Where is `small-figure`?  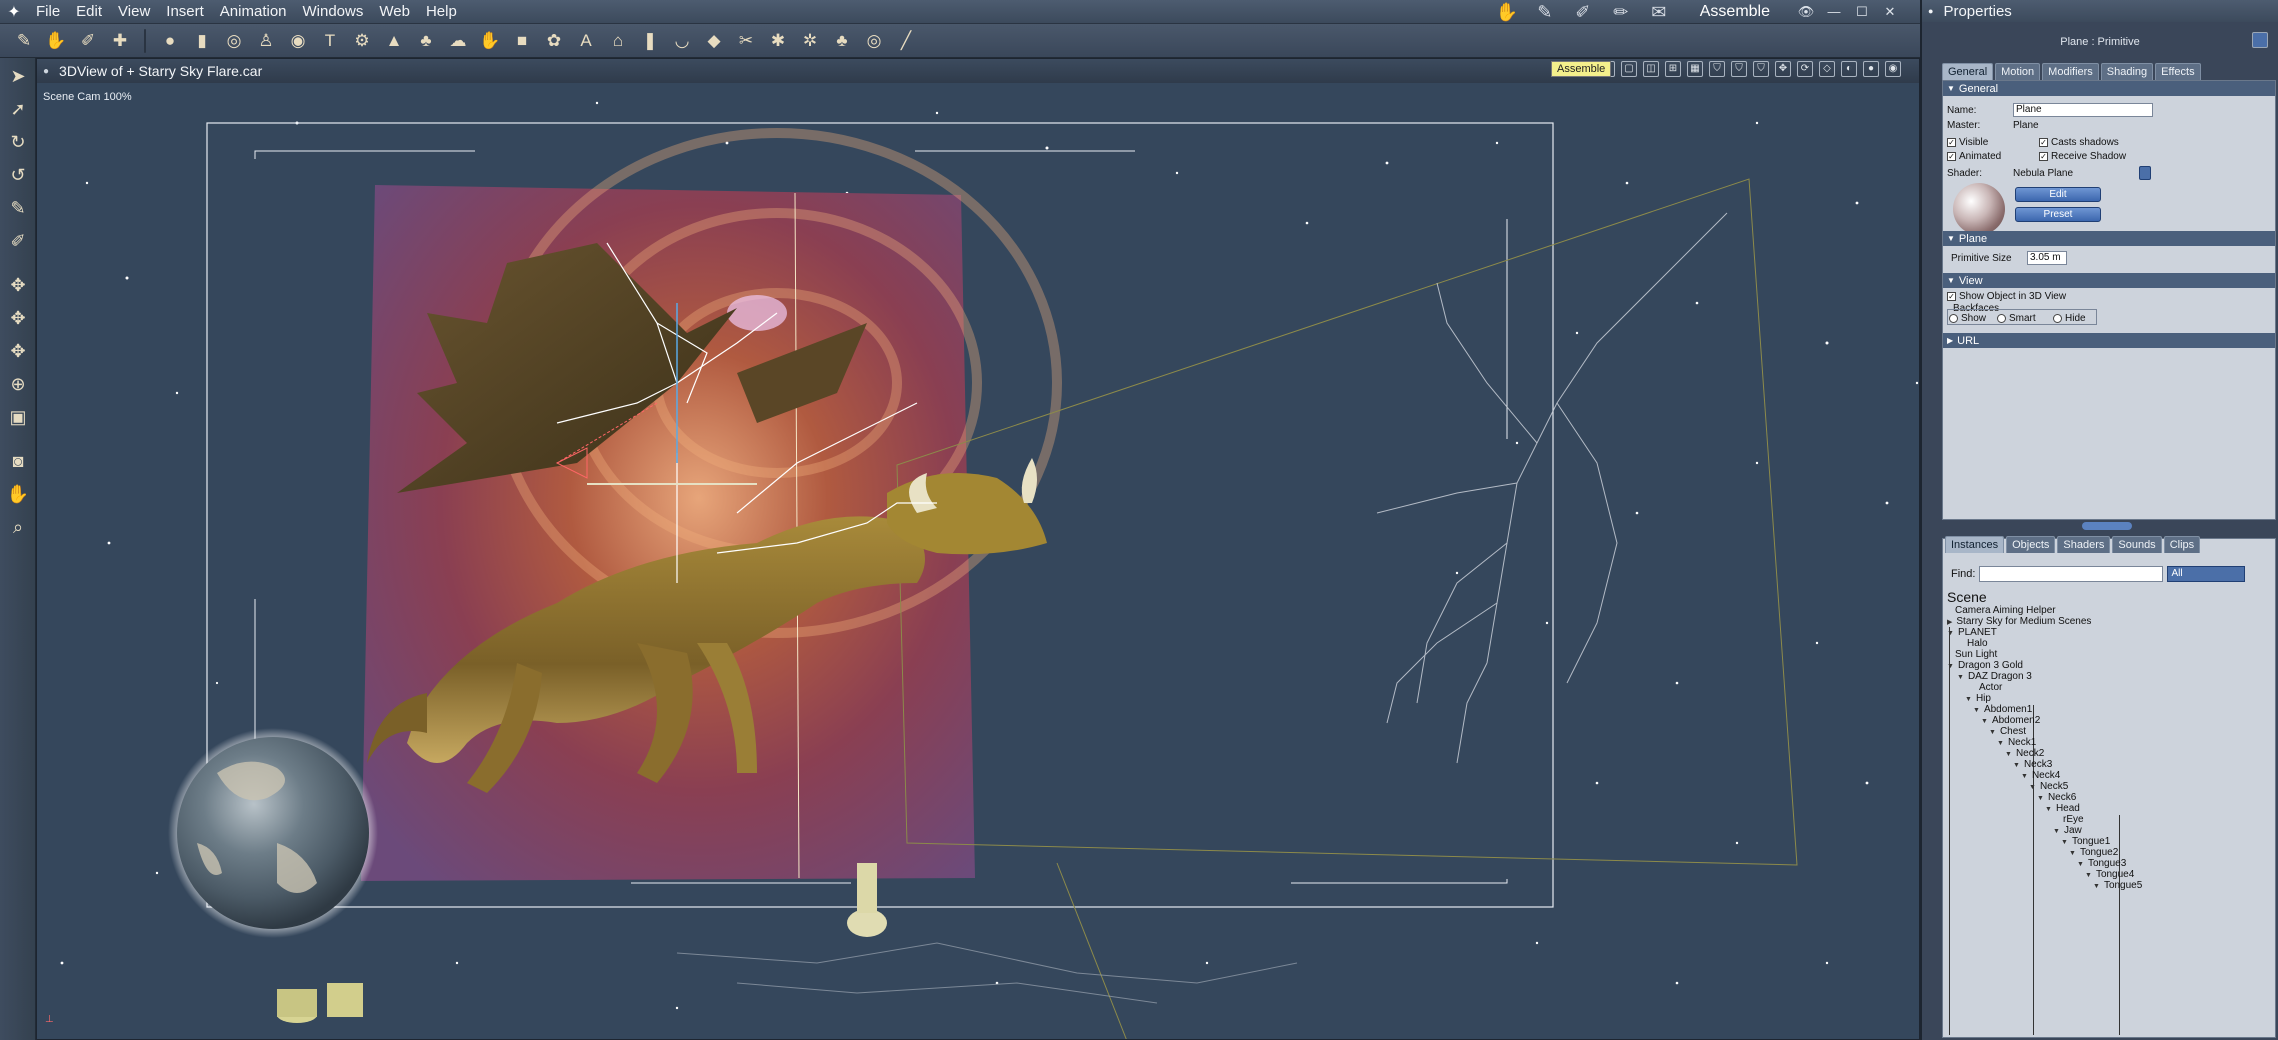
small-figure is located at coordinates (867, 923).